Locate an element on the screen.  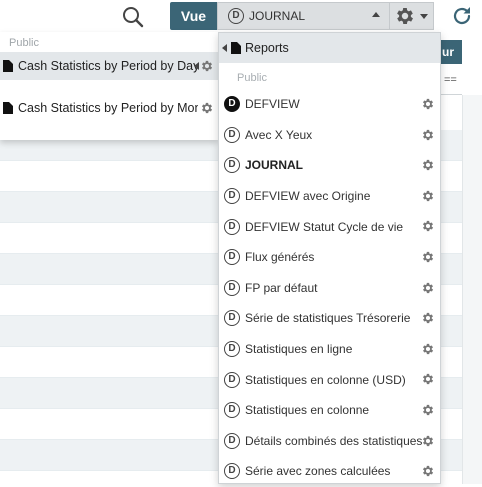
view-item-label: Série de statistiques Trésorerie is located at coordinates (328, 318).